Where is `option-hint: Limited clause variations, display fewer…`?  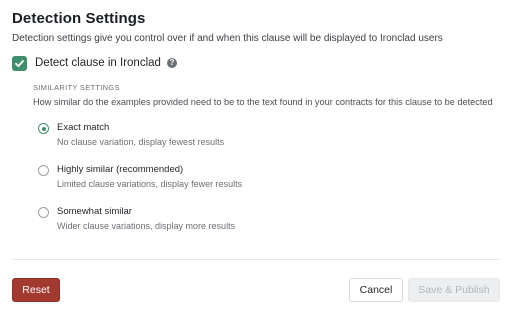
option-hint: Limited clause variations, display fewer… is located at coordinates (150, 184).